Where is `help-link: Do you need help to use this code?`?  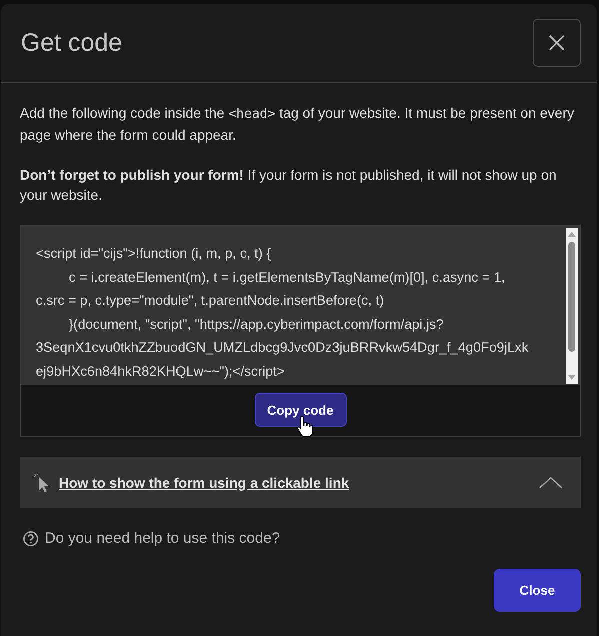 help-link: Do you need help to use this code? is located at coordinates (162, 538).